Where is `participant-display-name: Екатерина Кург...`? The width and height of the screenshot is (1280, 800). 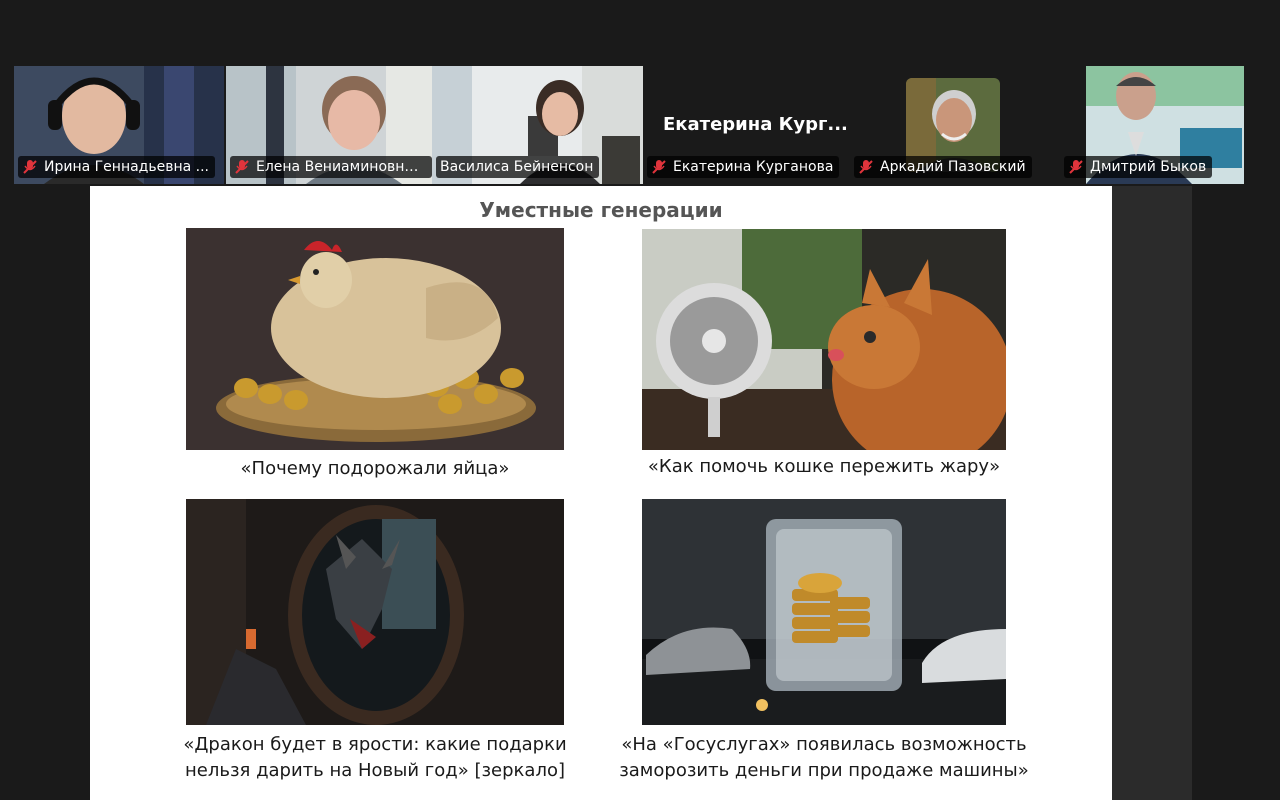 participant-display-name: Екатерина Кург... is located at coordinates (755, 124).